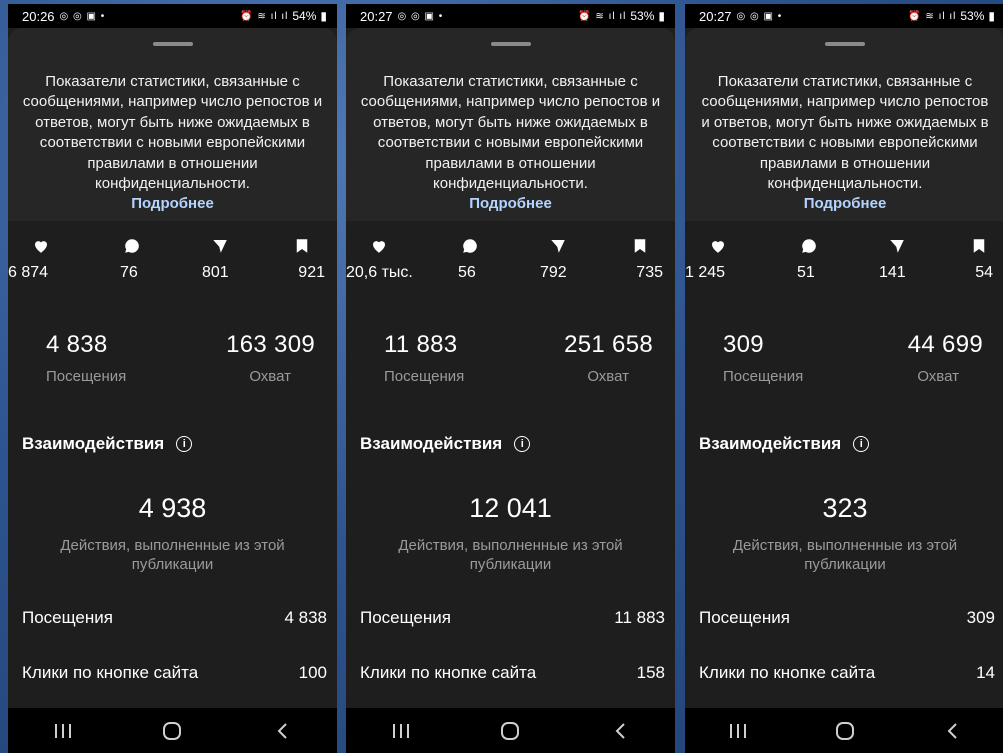  I want to click on row-visits-value: 4 838, so click(305, 617).